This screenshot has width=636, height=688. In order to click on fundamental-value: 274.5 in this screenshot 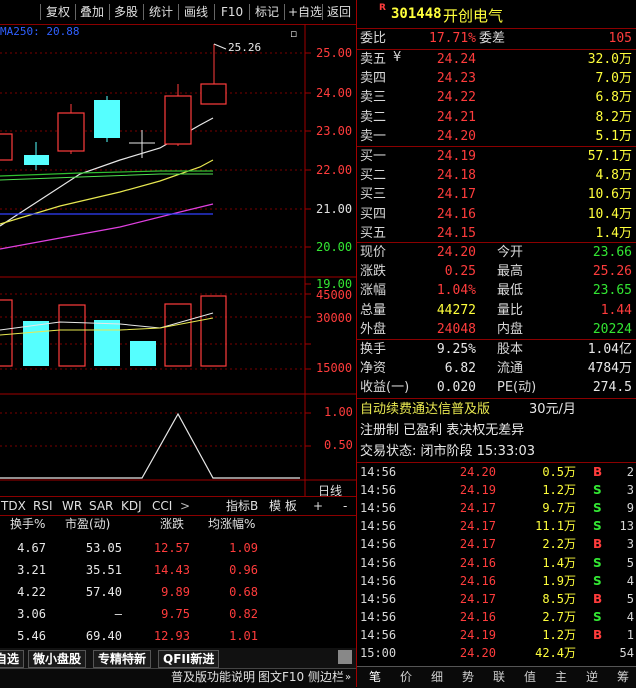, I will do `click(612, 388)`.